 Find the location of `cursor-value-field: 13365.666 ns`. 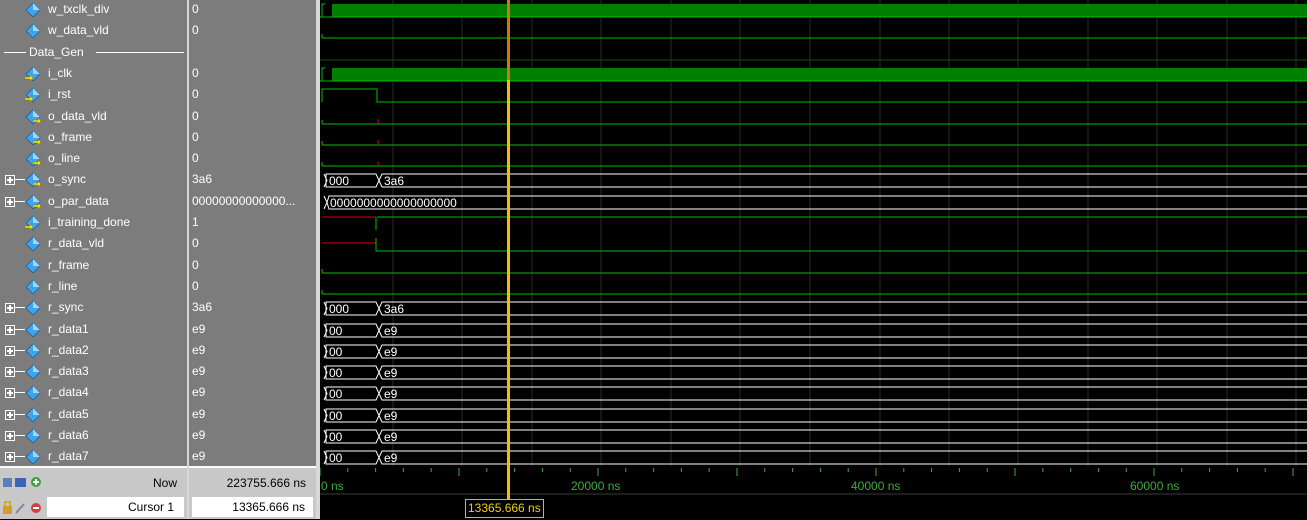

cursor-value-field: 13365.666 ns is located at coordinates (252, 507).